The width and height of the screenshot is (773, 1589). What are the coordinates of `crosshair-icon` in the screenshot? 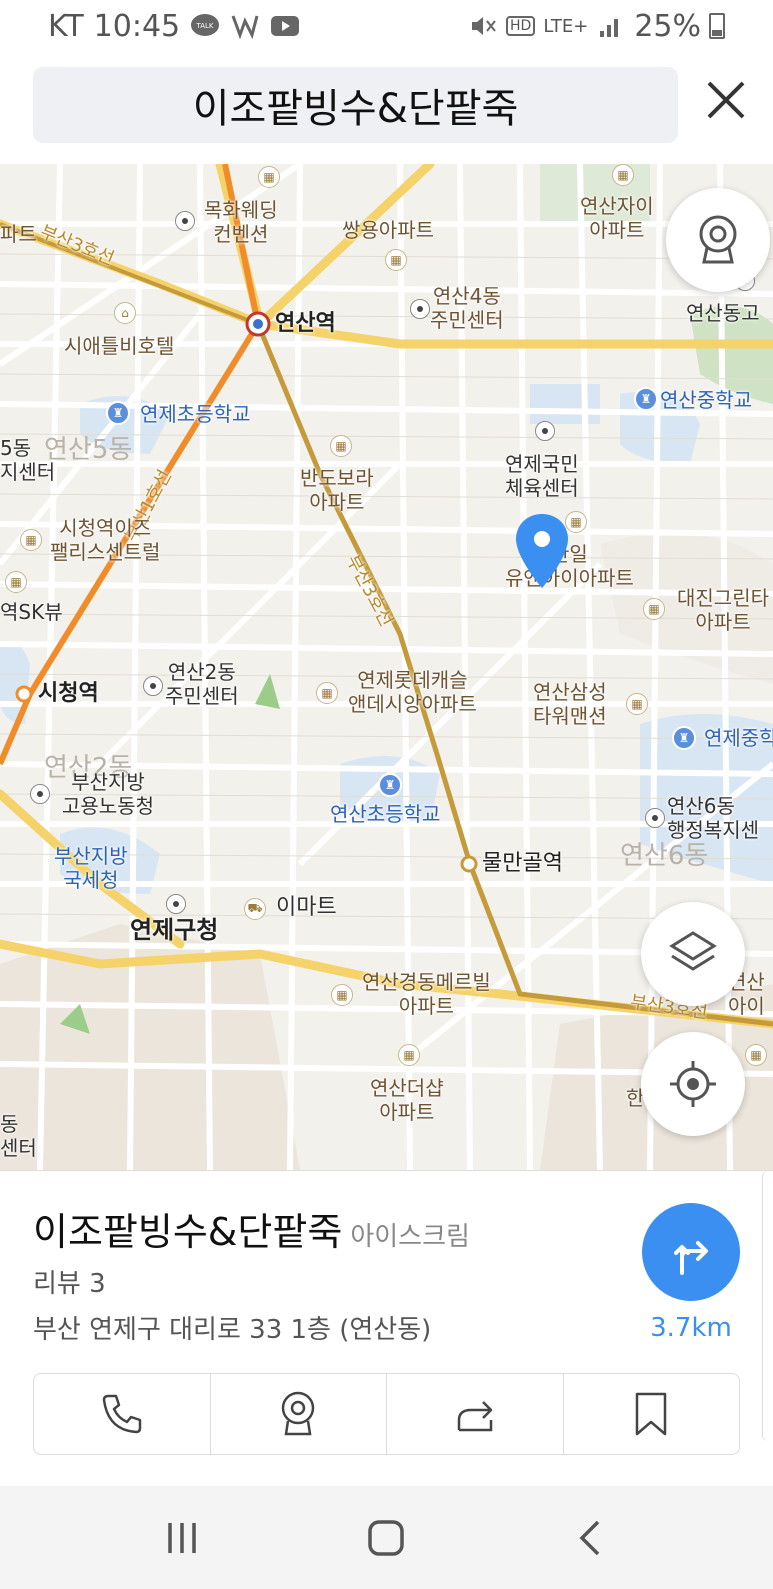 It's located at (693, 1084).